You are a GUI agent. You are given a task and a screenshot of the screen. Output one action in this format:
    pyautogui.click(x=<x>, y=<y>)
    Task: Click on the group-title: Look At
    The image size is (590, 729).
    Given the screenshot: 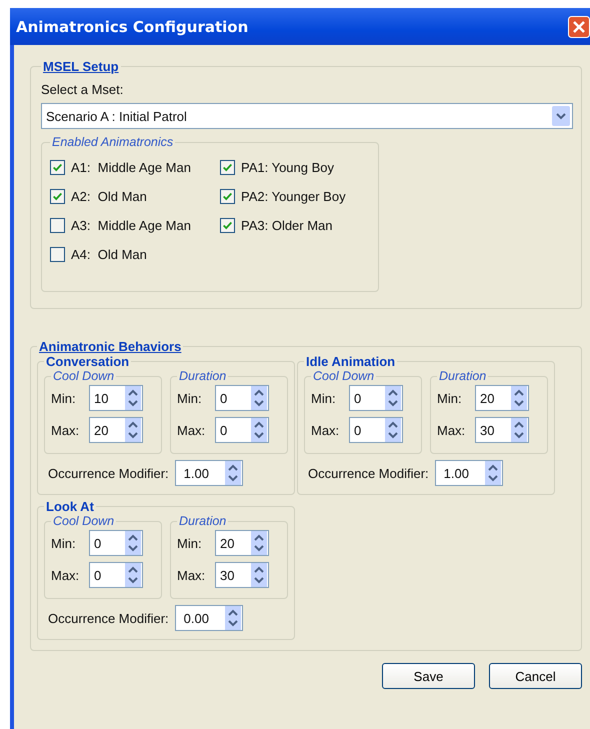 What is the action you would take?
    pyautogui.click(x=70, y=506)
    